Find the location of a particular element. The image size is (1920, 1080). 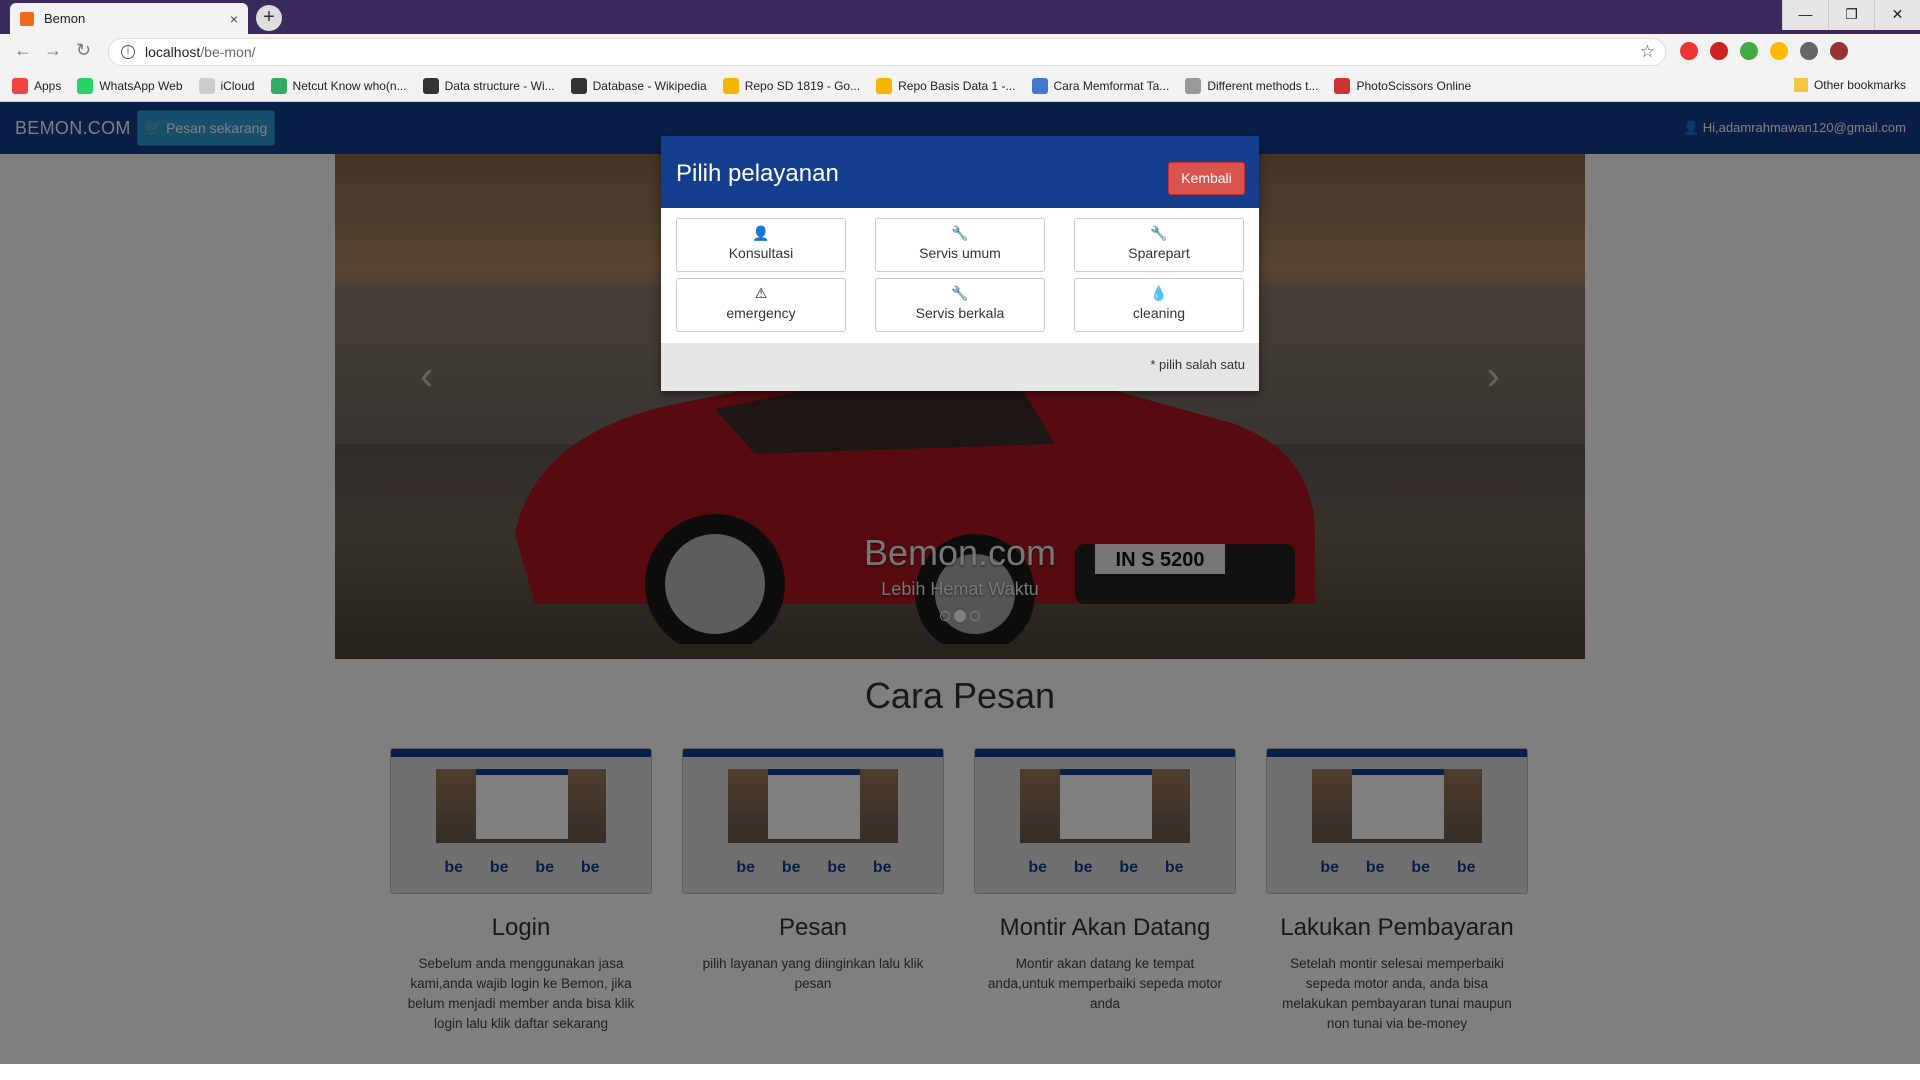

page-bottom is located at coordinates (960, 1072).